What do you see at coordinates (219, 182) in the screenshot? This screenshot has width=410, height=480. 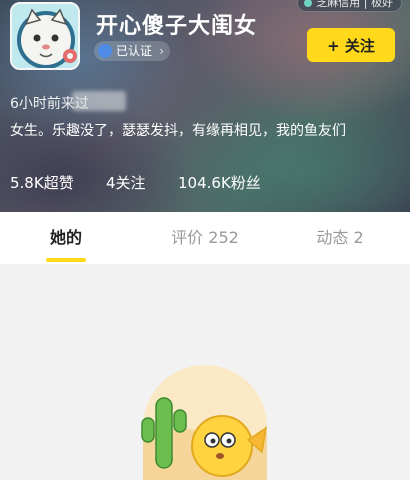 I see `stat-followers: 104.6K粉丝` at bounding box center [219, 182].